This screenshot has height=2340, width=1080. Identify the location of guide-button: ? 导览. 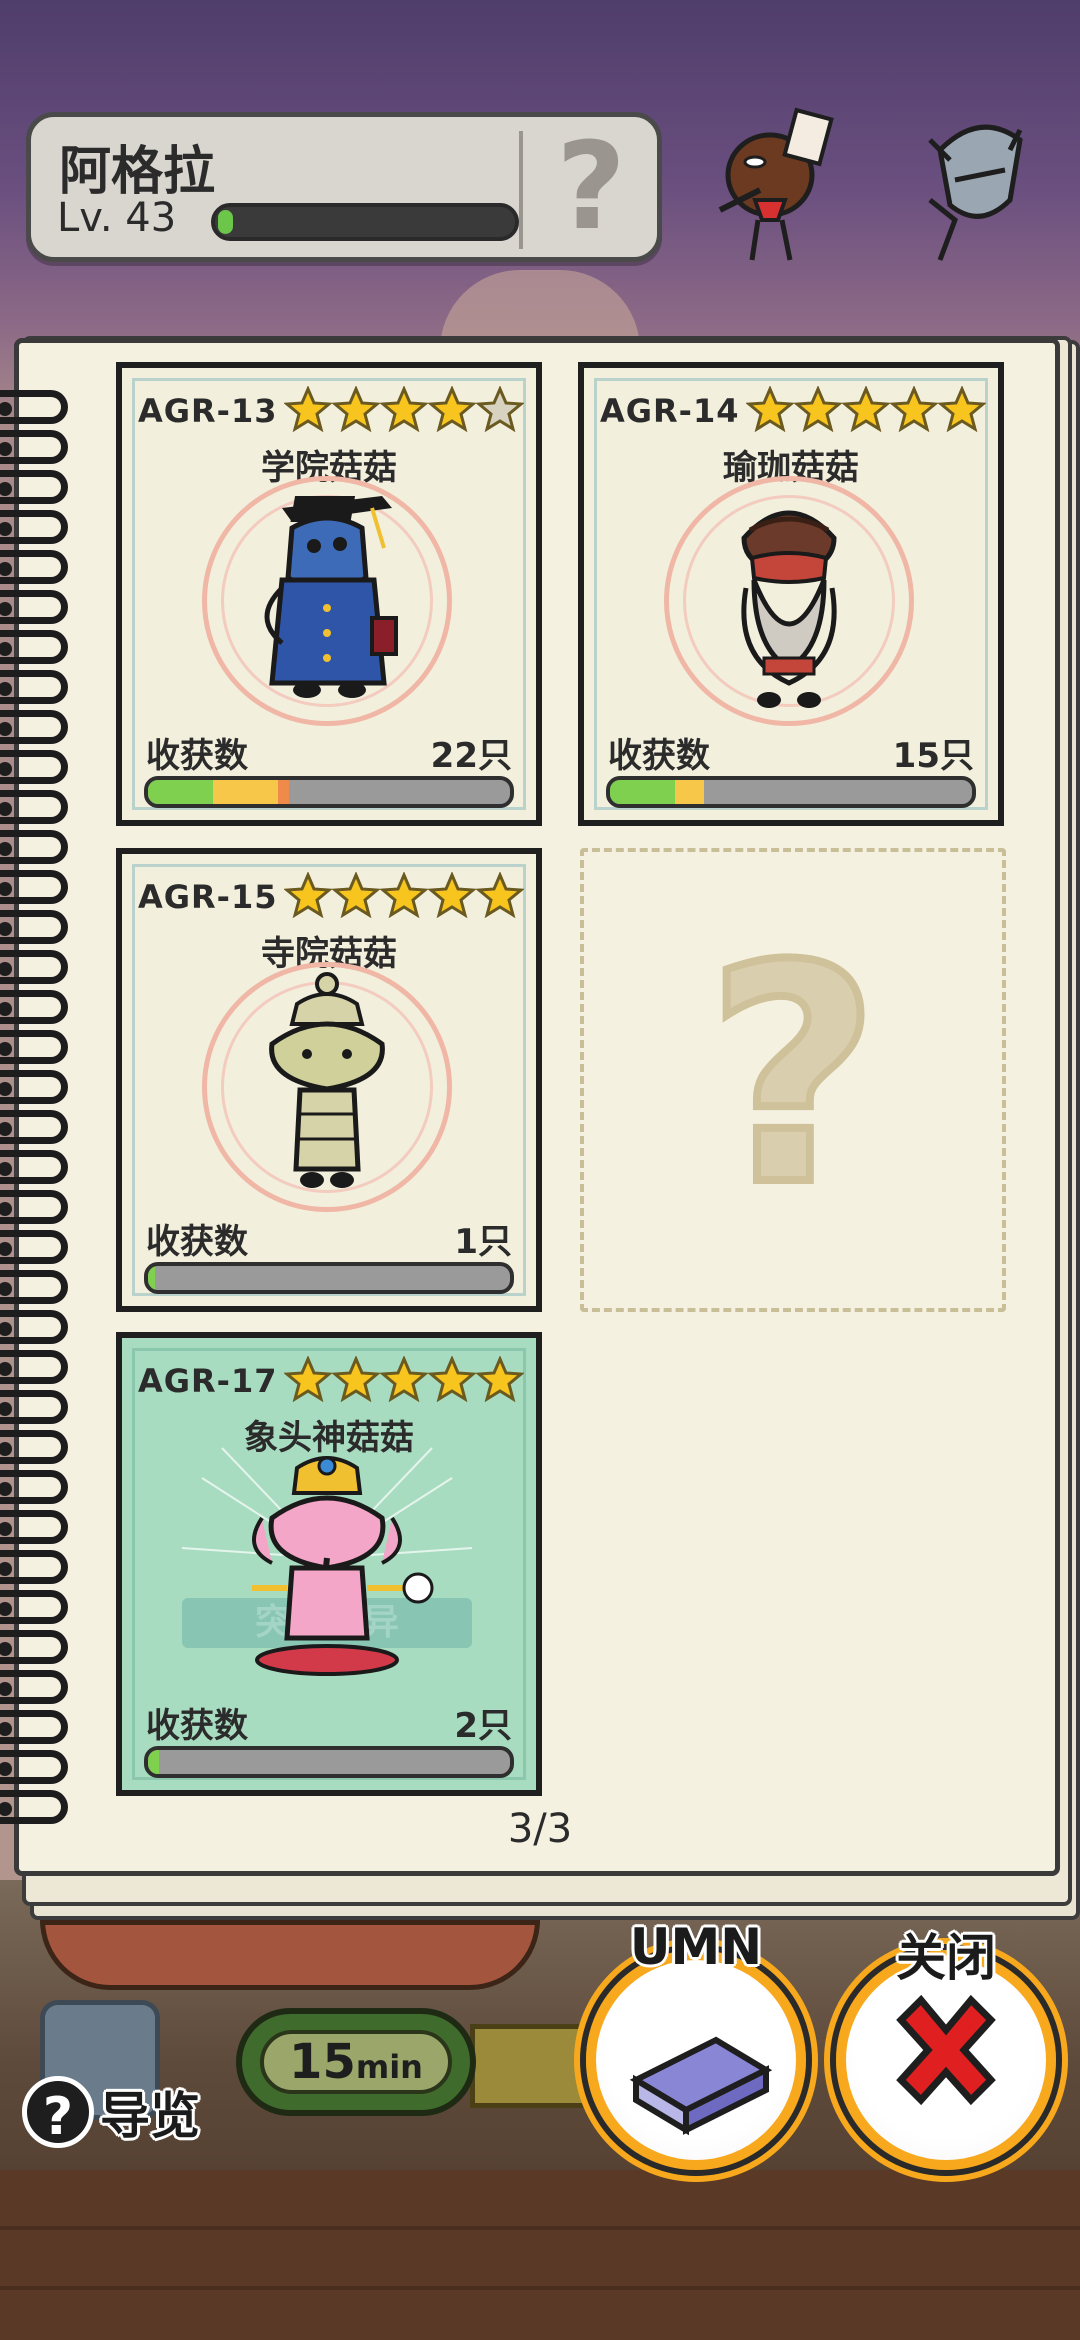
(111, 2112).